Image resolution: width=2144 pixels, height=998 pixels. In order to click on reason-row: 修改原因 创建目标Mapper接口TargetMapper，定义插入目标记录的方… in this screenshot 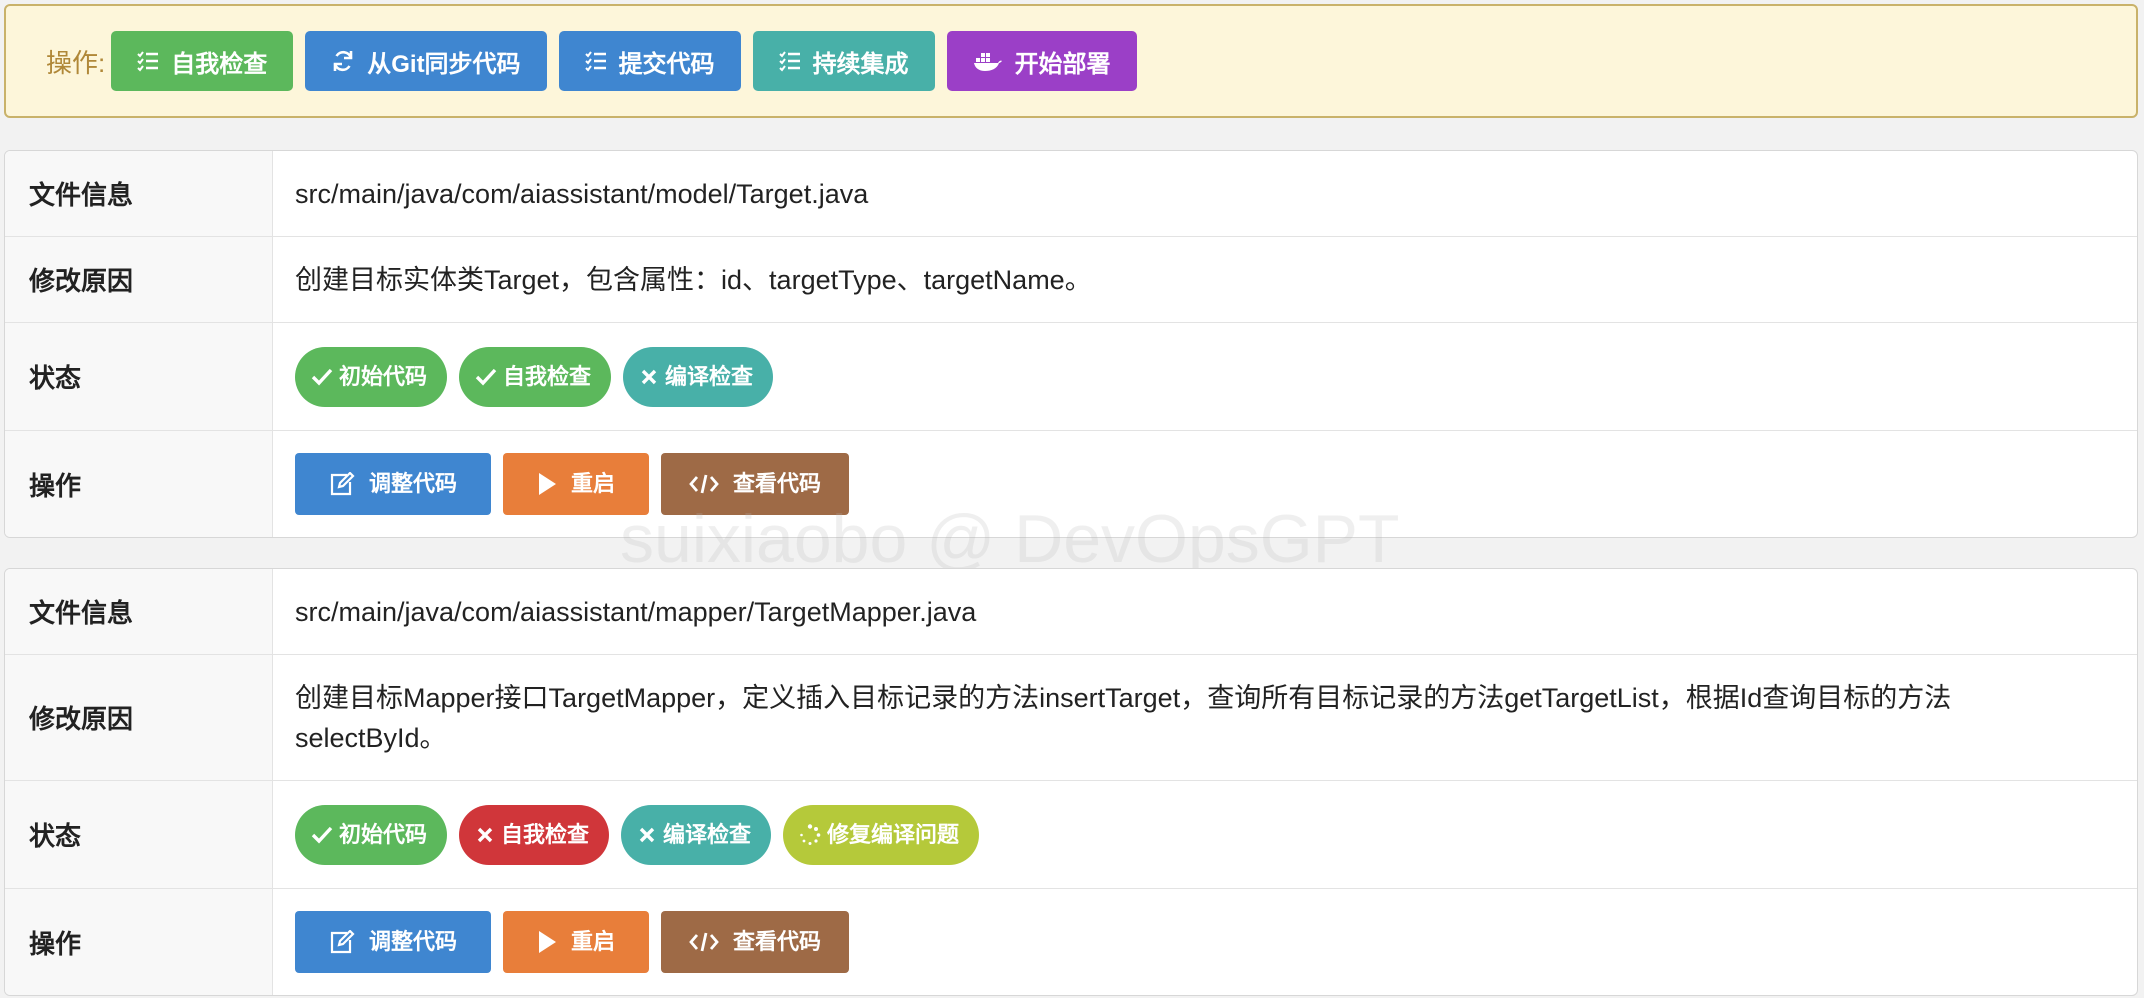, I will do `click(1071, 718)`.